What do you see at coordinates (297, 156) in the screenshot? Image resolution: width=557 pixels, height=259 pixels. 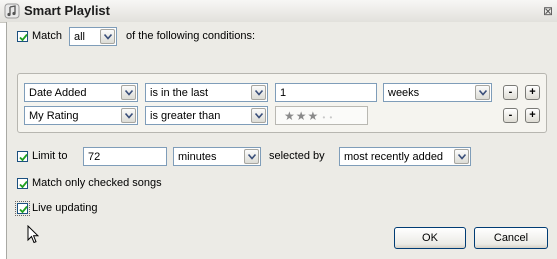 I see `selected-by-label: selected by` at bounding box center [297, 156].